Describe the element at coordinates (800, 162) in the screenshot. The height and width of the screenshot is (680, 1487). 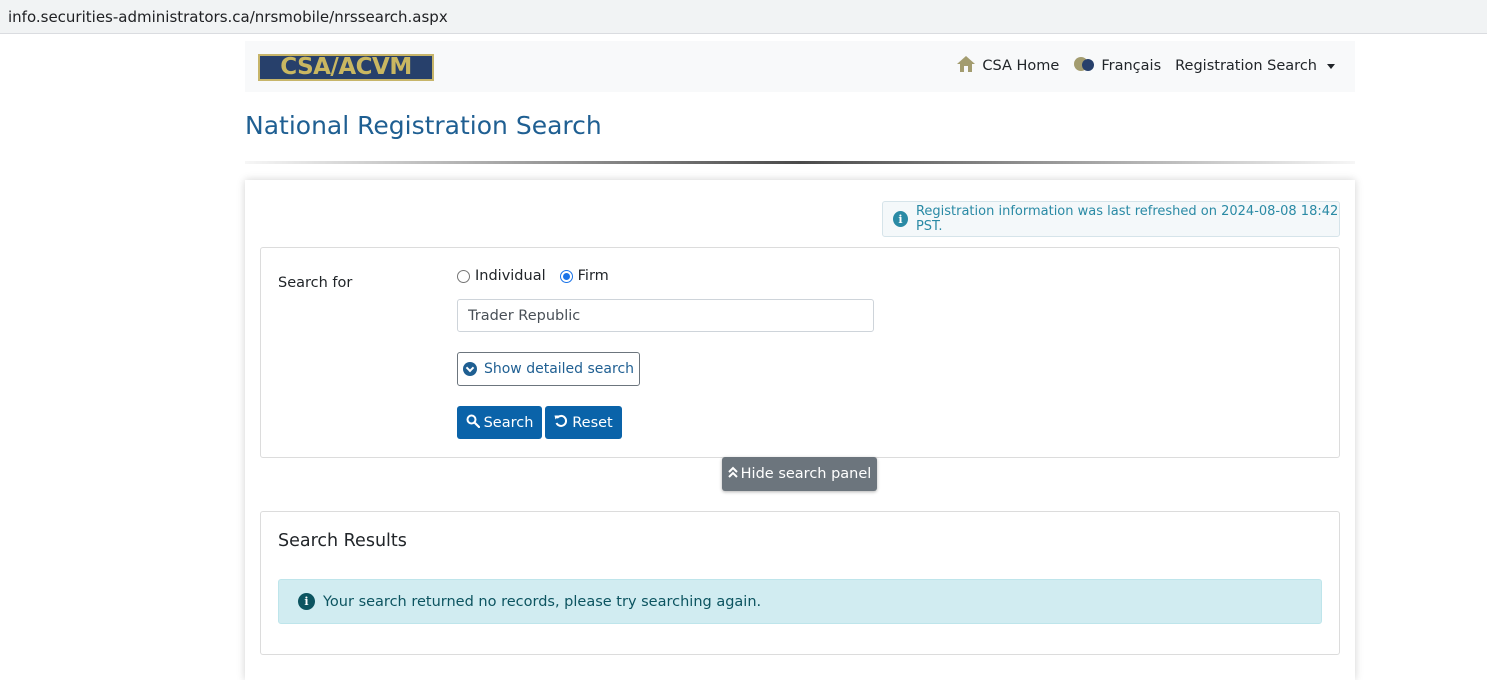
I see `title-divider` at that location.